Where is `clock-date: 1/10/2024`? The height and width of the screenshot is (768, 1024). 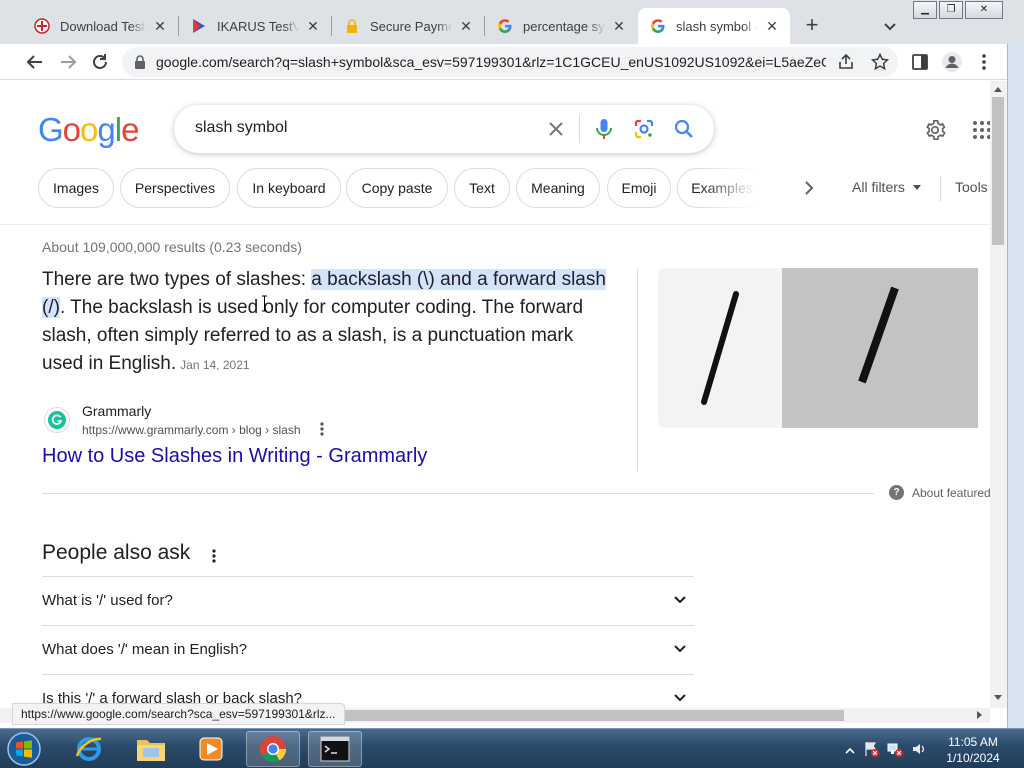 clock-date: 1/10/2024 is located at coordinates (973, 758).